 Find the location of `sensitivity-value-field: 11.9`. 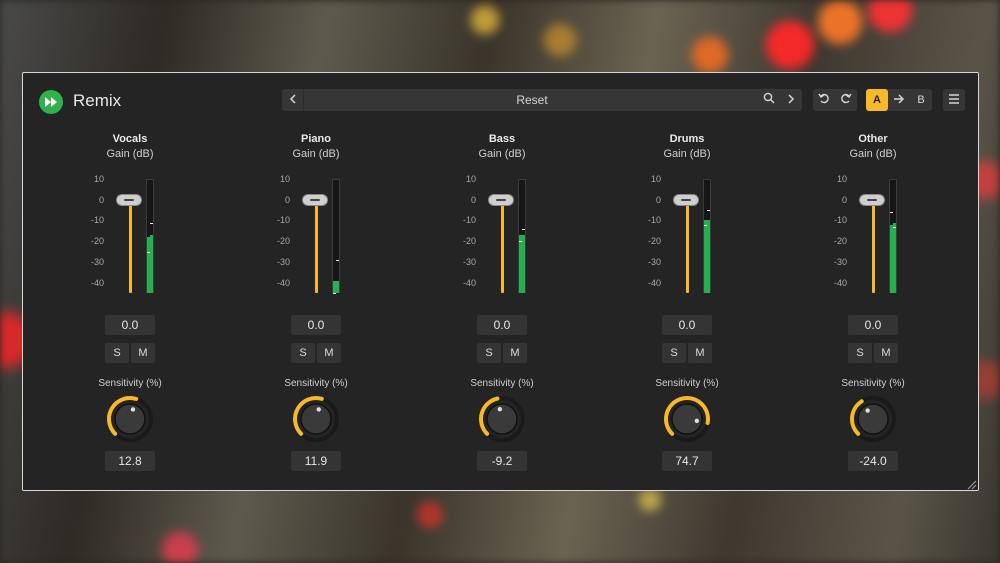

sensitivity-value-field: 11.9 is located at coordinates (316, 461).